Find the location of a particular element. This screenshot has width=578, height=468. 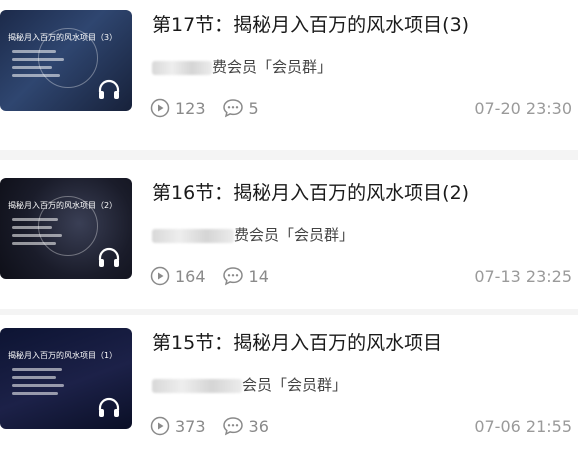

episode-stats: 123 5 is located at coordinates (212, 108).